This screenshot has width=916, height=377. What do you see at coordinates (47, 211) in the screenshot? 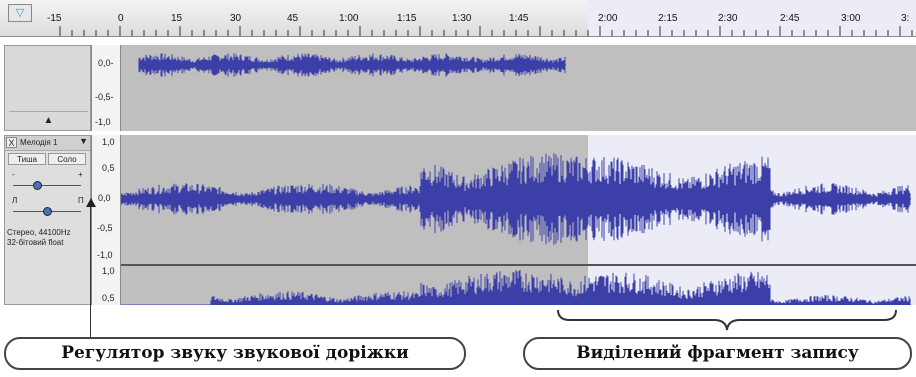
I see `pan-slider-knob` at bounding box center [47, 211].